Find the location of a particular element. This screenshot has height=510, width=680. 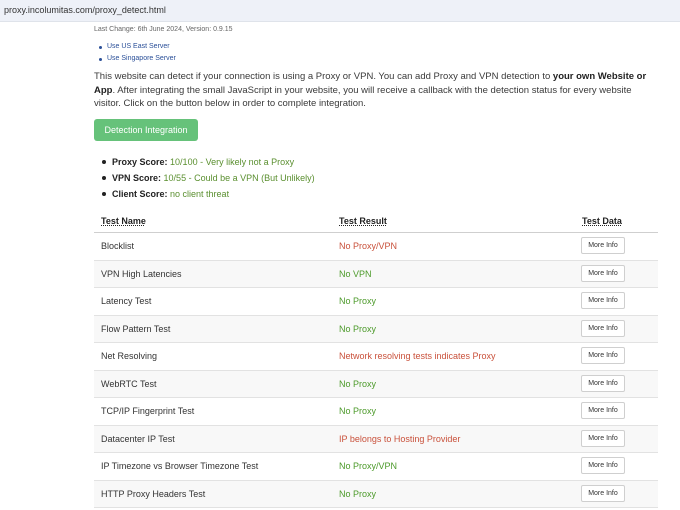

table-row: Latency Test No Proxy More Info is located at coordinates (376, 302).